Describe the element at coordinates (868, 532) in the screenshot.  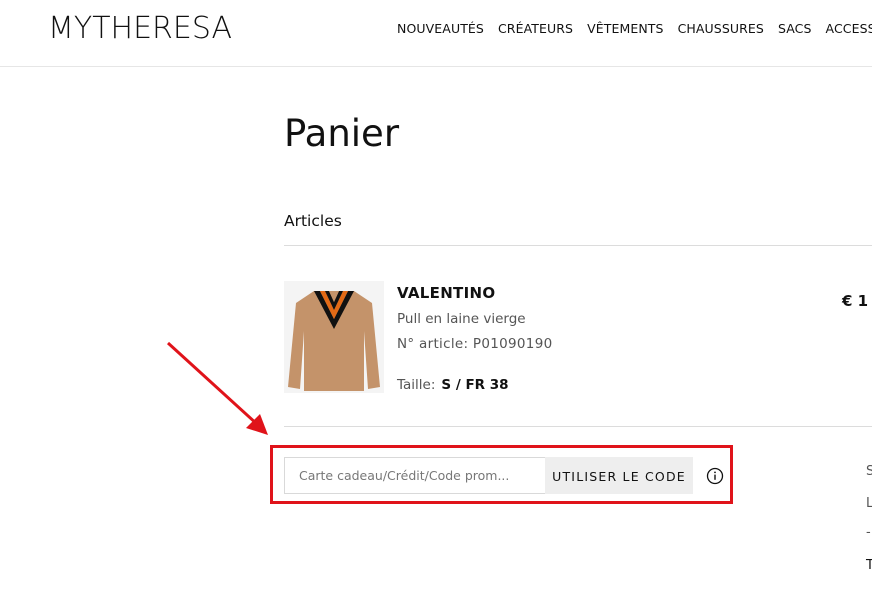
I see `summary-label-3: -` at that location.